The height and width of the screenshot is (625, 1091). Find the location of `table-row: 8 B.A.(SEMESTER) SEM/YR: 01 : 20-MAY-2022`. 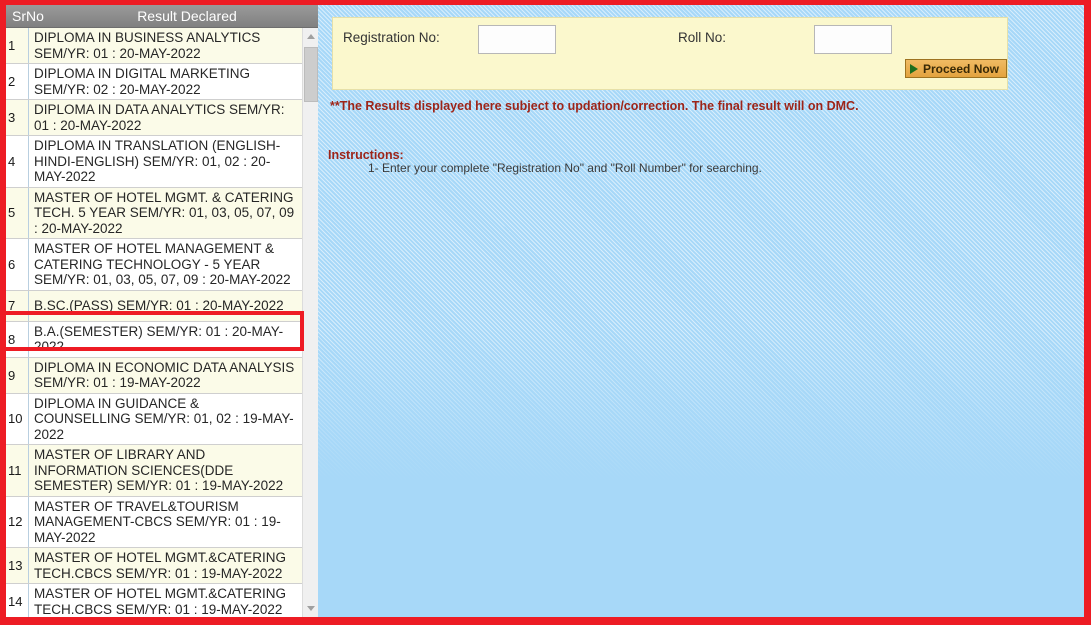

table-row: 8 B.A.(SEMESTER) SEM/YR: 01 : 20-MAY-2022 is located at coordinates (154, 339).